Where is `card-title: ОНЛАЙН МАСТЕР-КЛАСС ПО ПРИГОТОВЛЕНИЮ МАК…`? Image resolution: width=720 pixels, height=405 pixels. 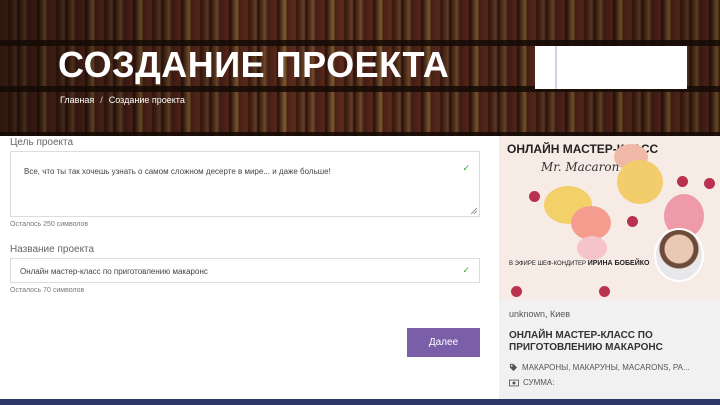 card-title: ОНЛАЙН МАСТЕР-КЛАСС ПО ПРИГОТОВЛЕНИЮ МАК… is located at coordinates (611, 342).